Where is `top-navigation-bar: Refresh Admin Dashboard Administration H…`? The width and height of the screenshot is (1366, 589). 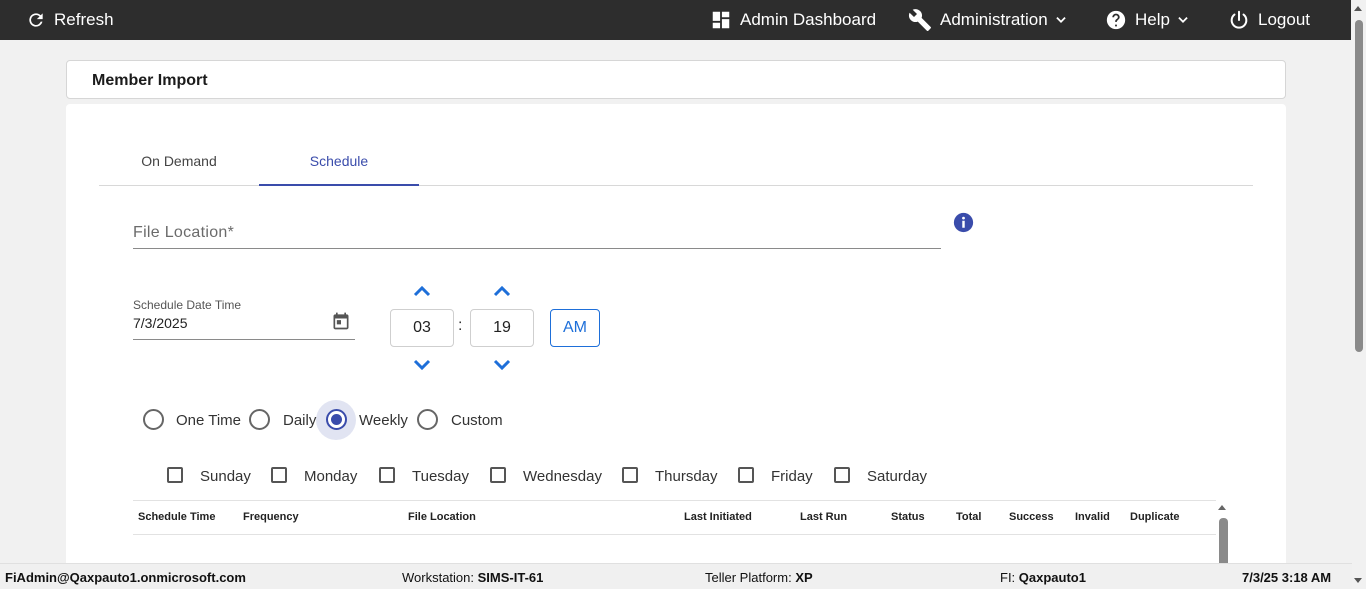
top-navigation-bar: Refresh Admin Dashboard Administration H… is located at coordinates (683, 20).